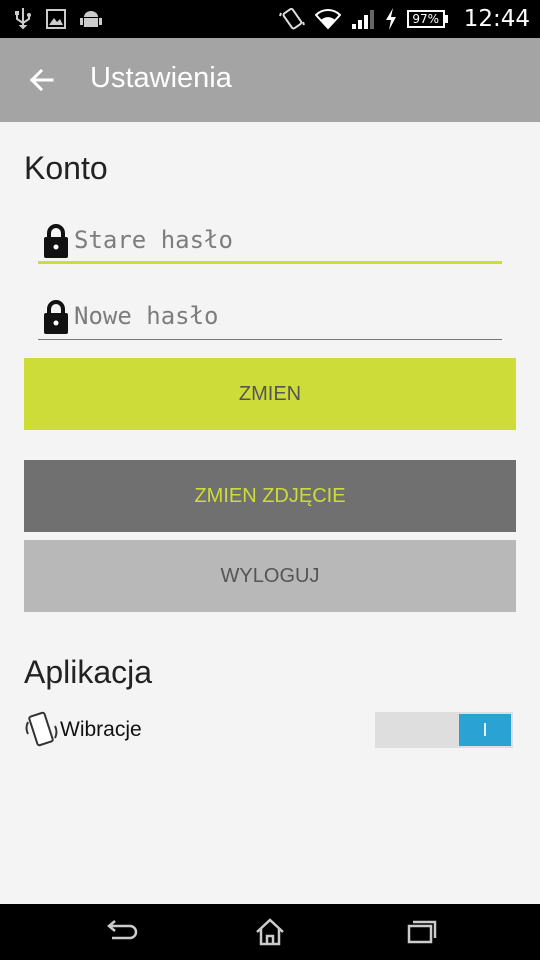 This screenshot has height=960, width=540. Describe the element at coordinates (485, 730) in the screenshot. I see `vibration-toggle-thumb: I` at that location.